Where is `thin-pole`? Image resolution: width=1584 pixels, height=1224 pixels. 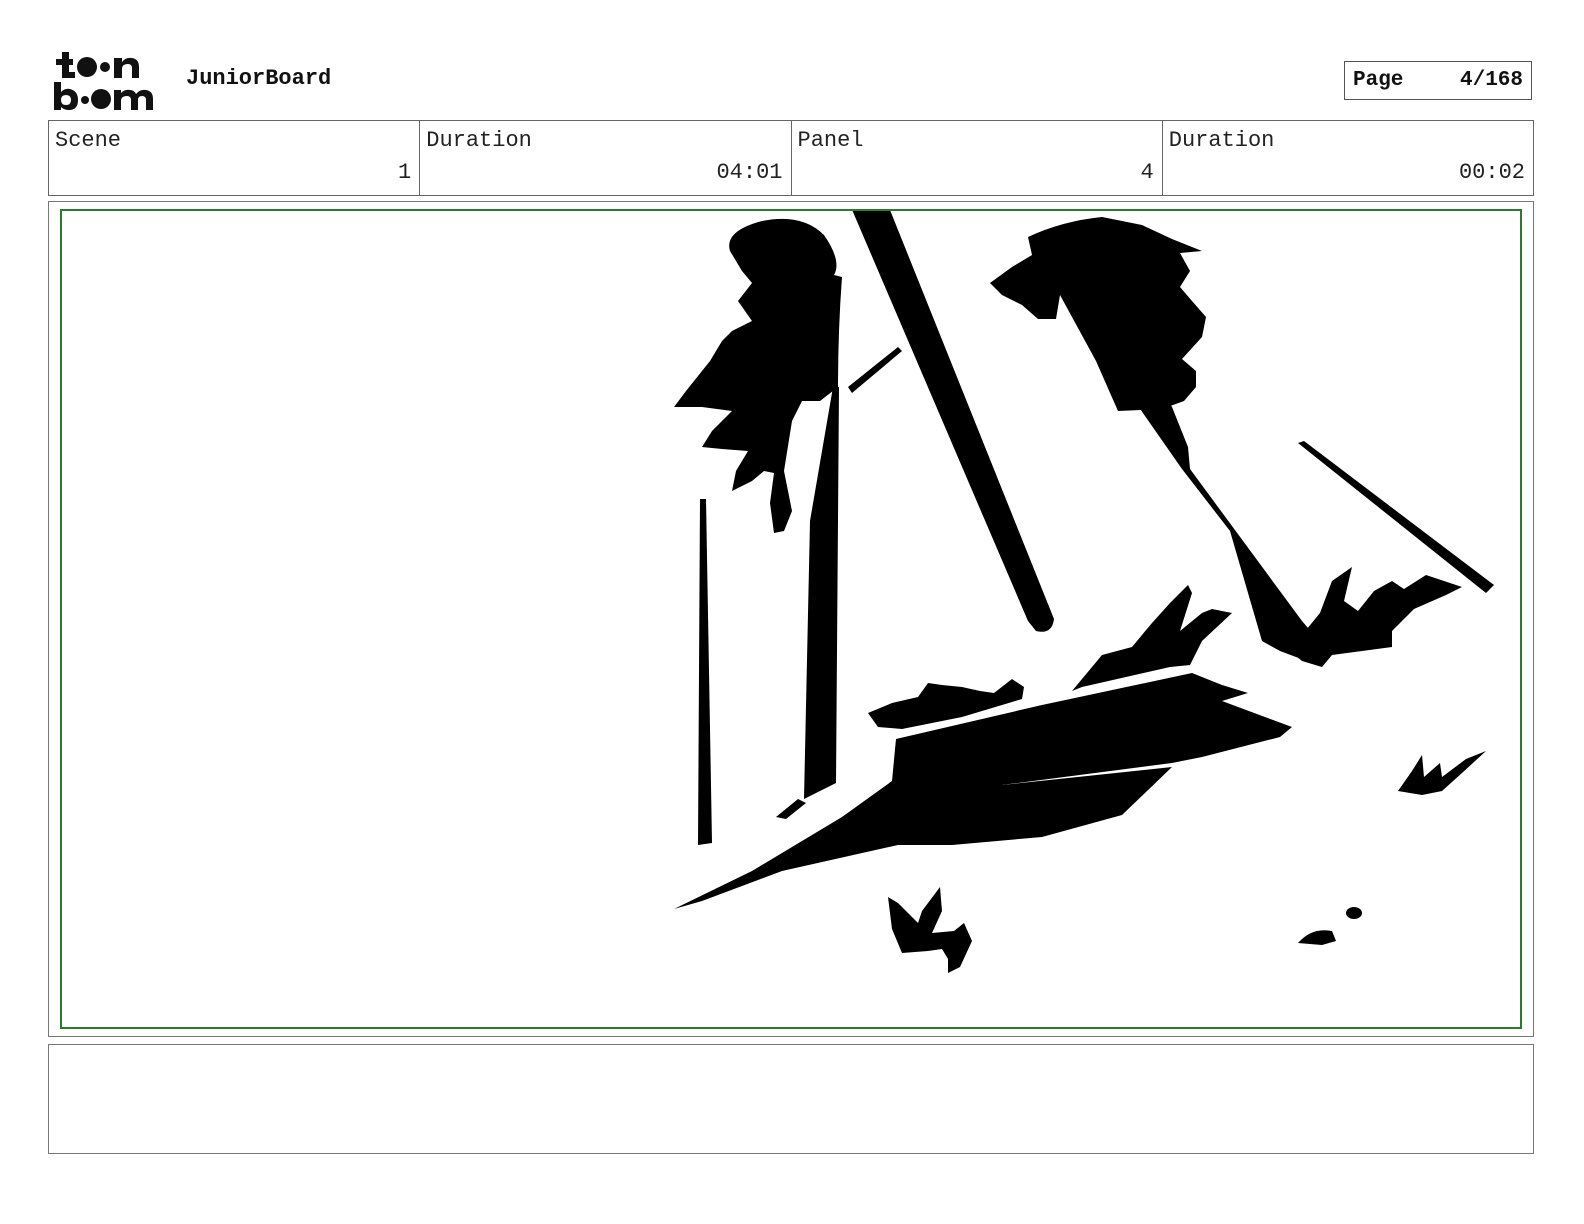 thin-pole is located at coordinates (705, 672).